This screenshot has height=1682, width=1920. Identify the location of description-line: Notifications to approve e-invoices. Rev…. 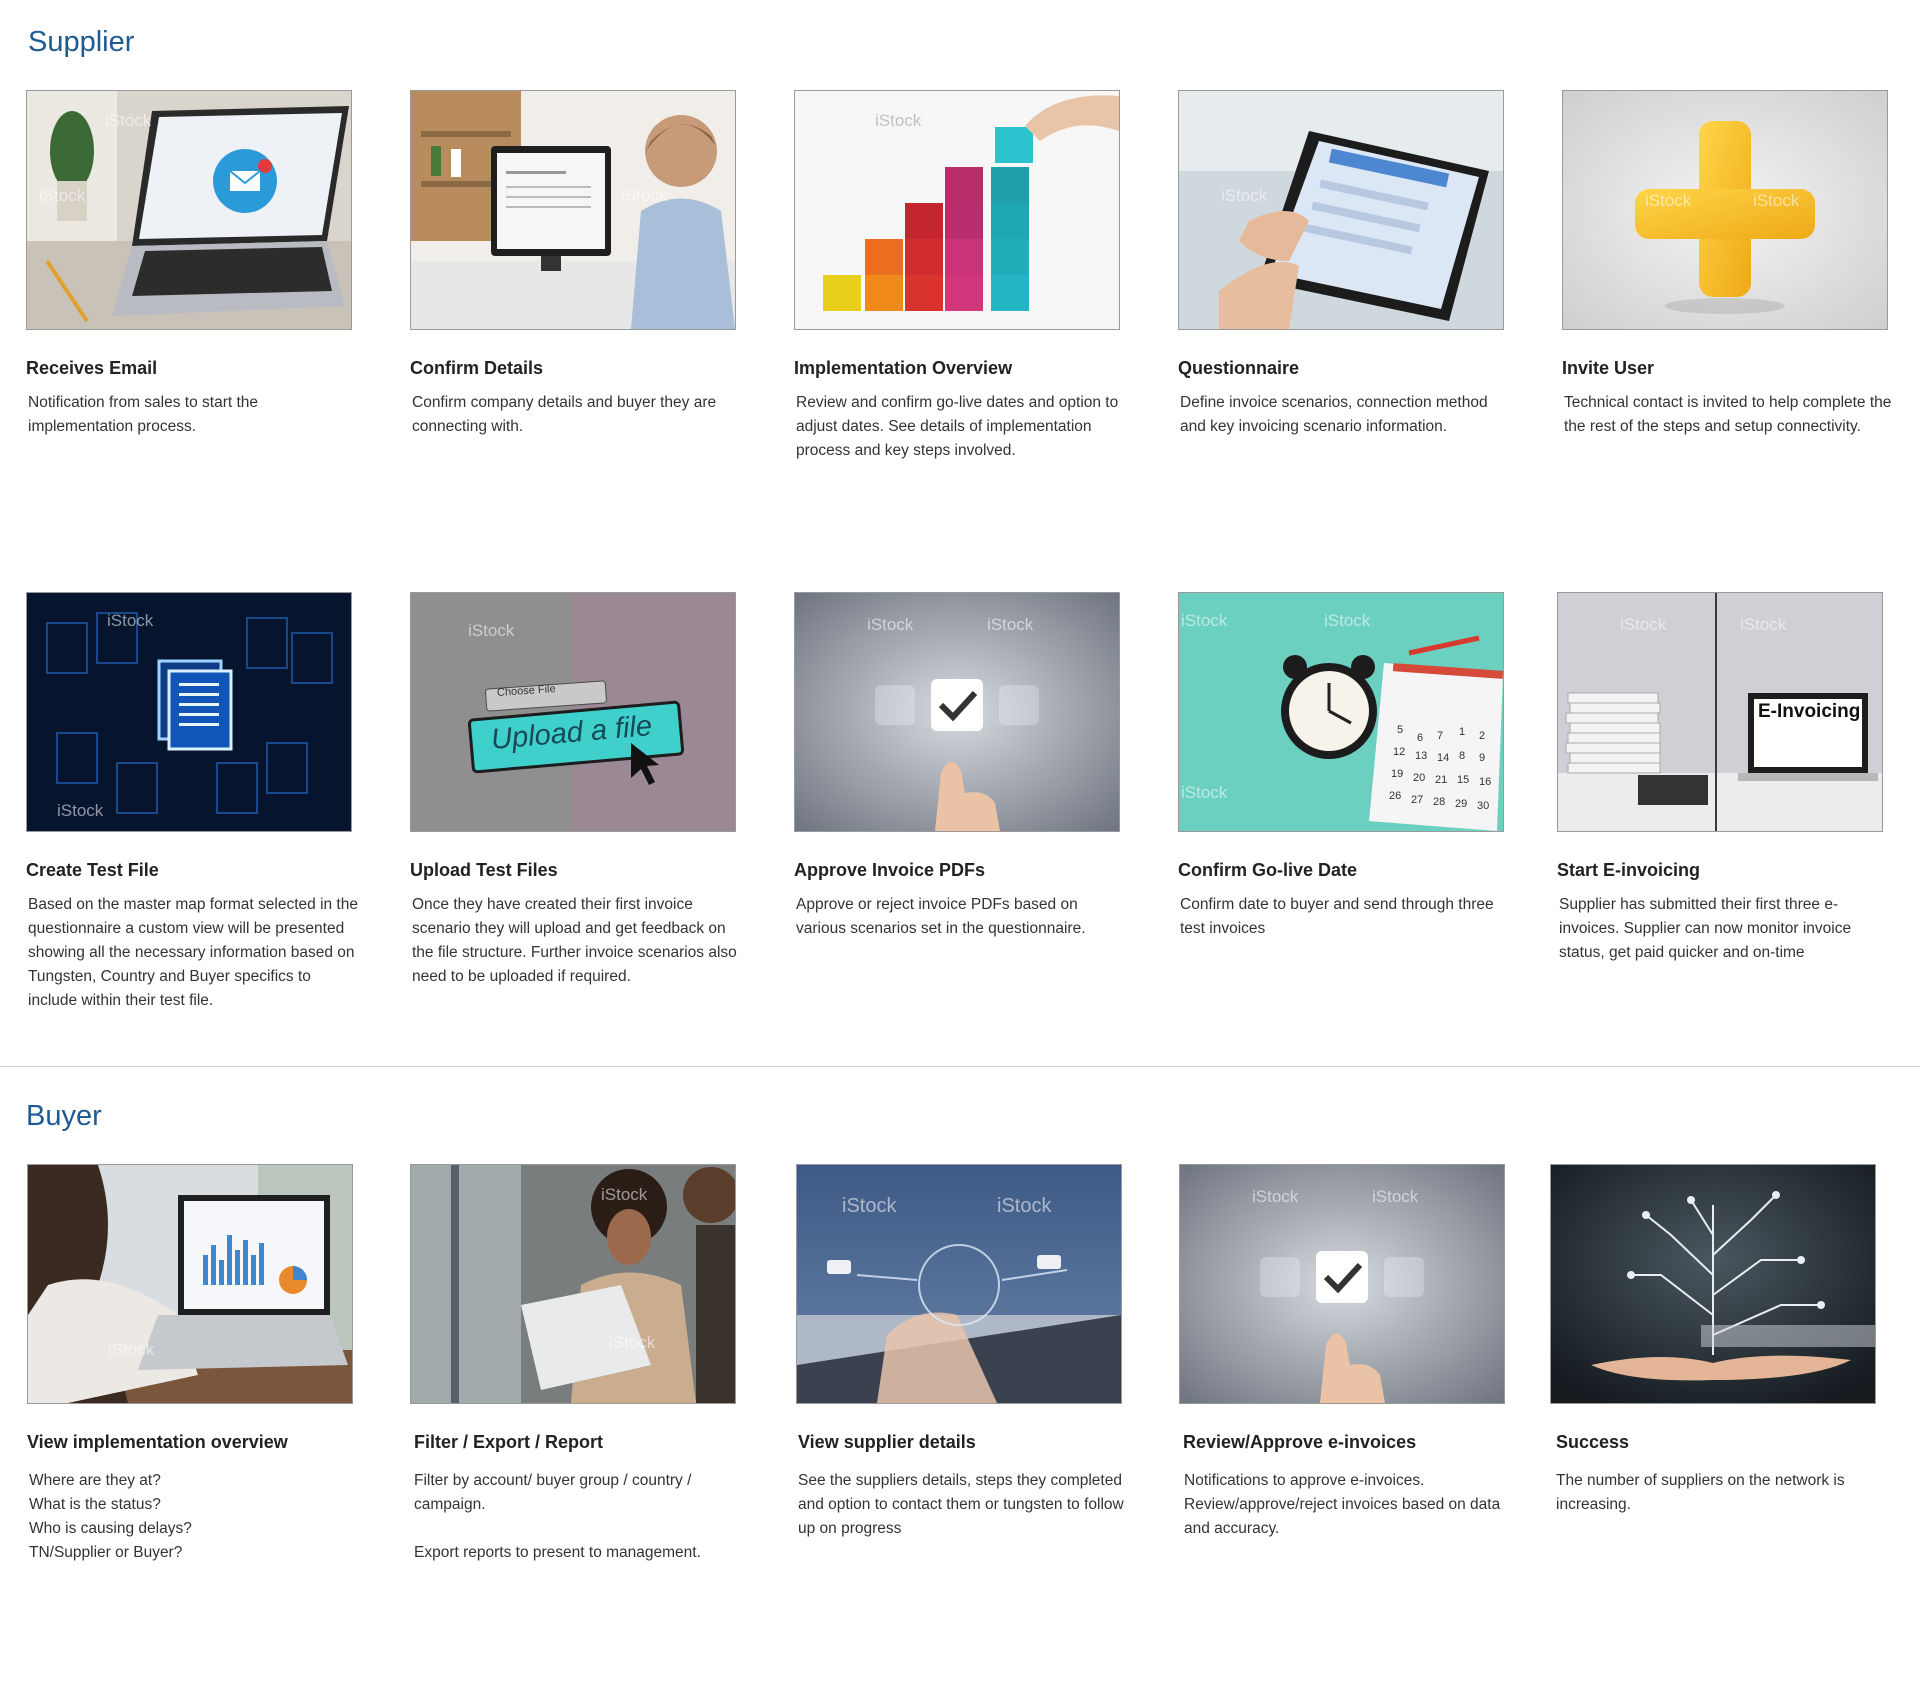
(1342, 1504).